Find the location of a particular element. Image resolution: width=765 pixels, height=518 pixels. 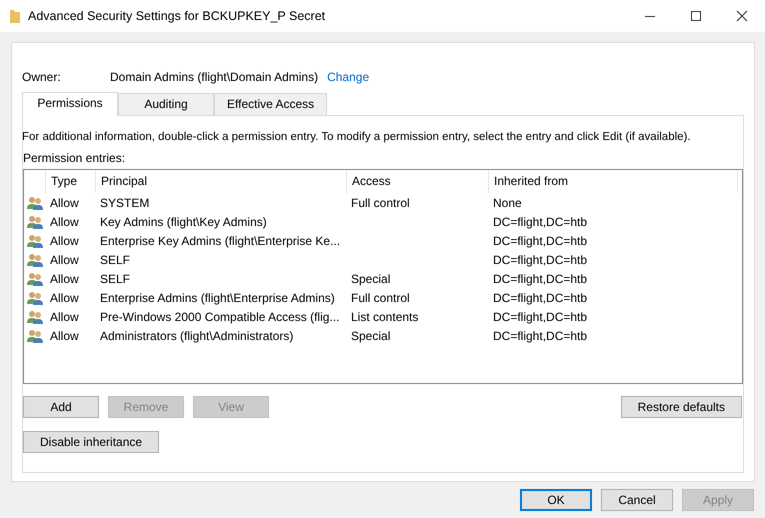

table-cell-text: Administrators (flight\Administrators) is located at coordinates (196, 335).